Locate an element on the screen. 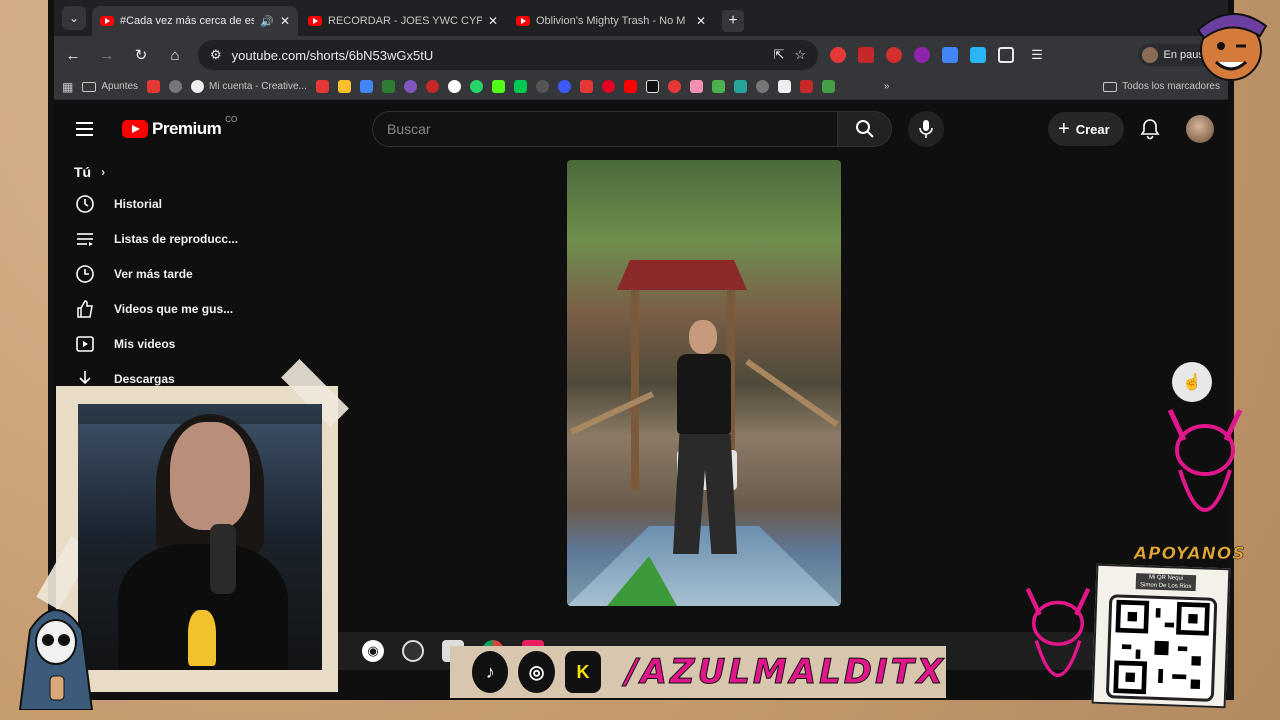 This screenshot has width=1280, height=720. shorts-video-player is located at coordinates (704, 383).